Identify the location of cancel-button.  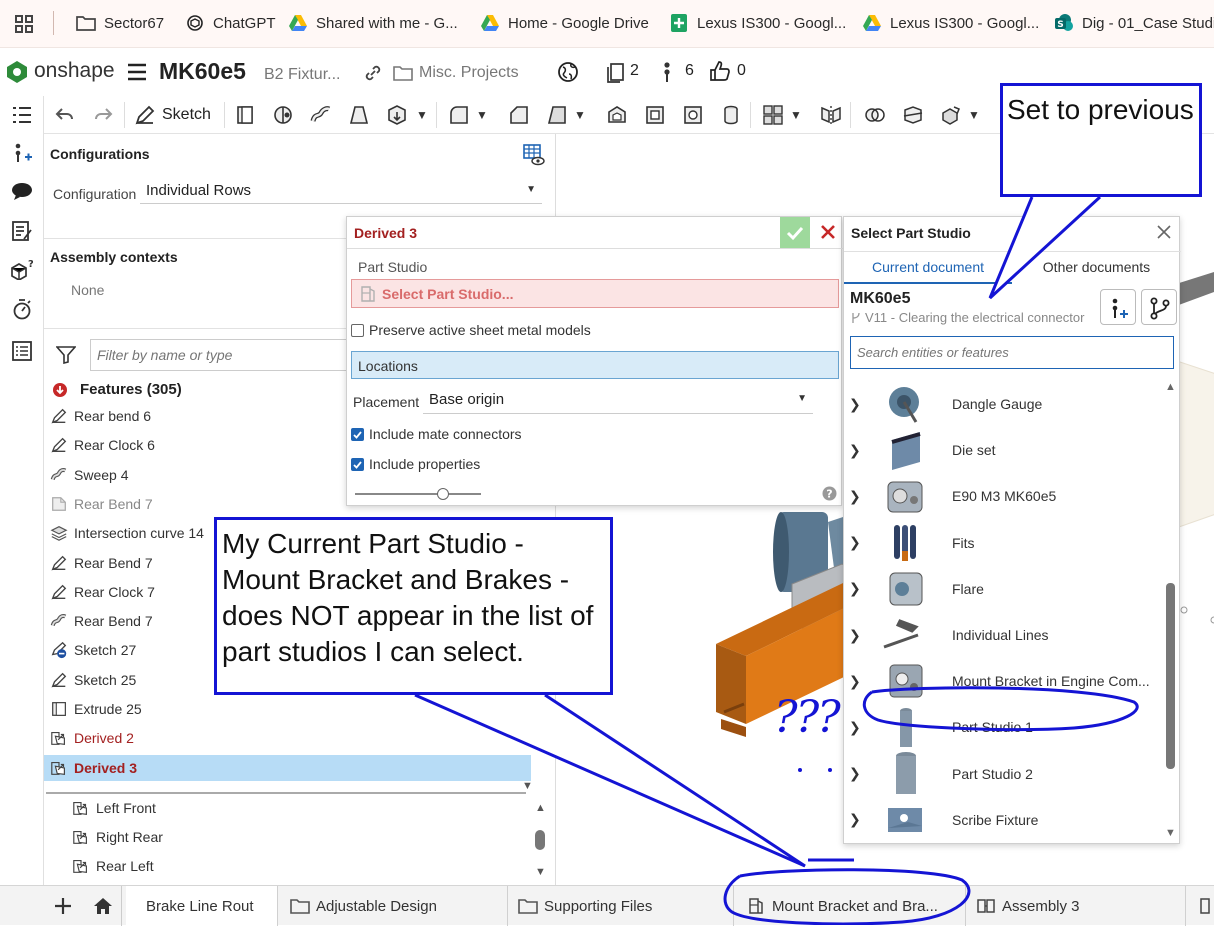
(828, 232).